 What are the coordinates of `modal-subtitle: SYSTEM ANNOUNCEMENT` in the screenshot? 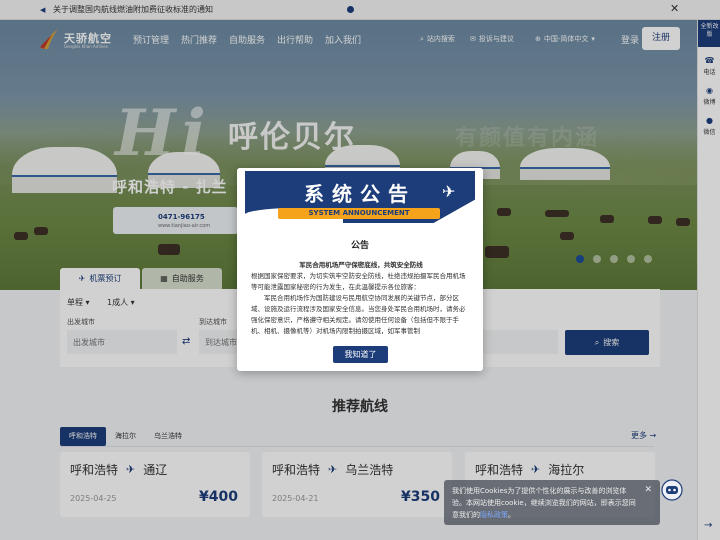 It's located at (359, 213).